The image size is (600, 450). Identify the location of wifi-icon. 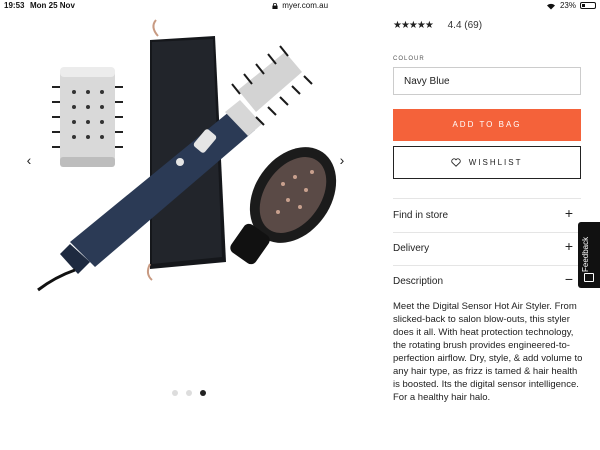
(550, 6).